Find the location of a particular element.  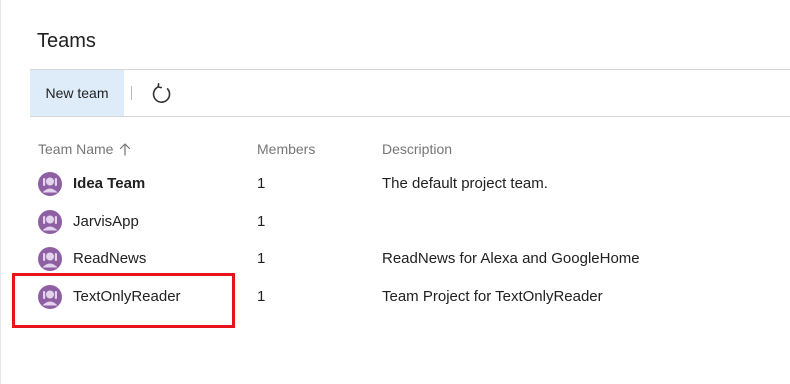

arrow-up-icon is located at coordinates (125, 150).